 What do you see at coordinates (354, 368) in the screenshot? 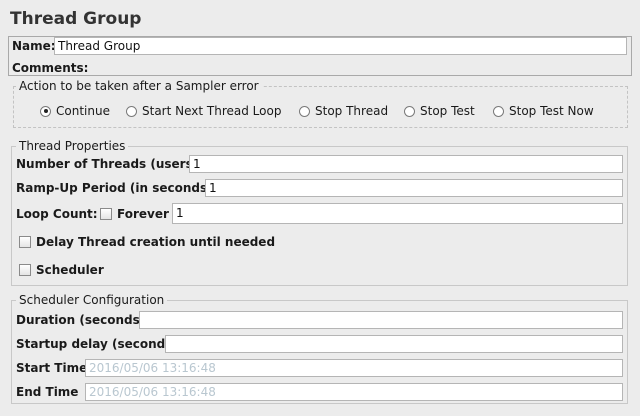
I see `start-time-input: 2016/05/06 13:16:48` at bounding box center [354, 368].